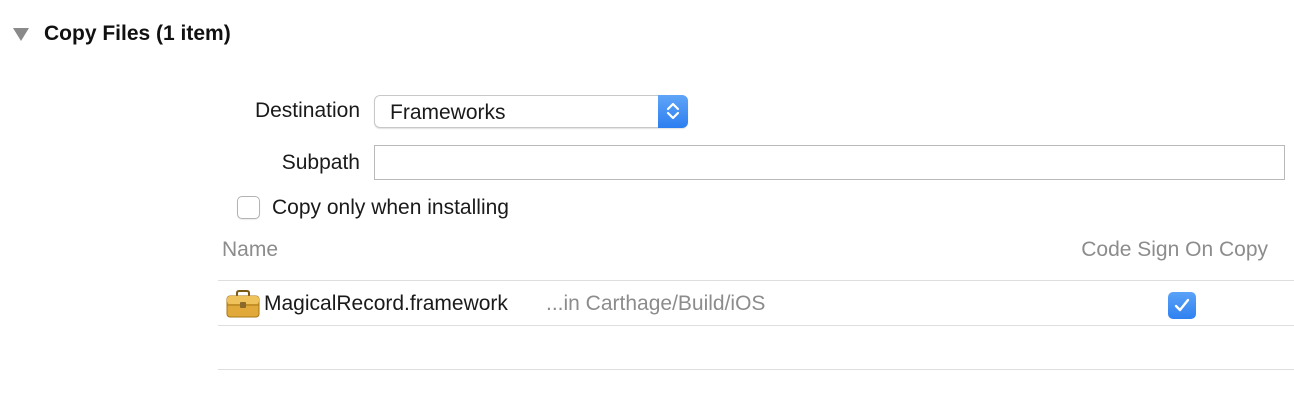 The image size is (1294, 406). Describe the element at coordinates (756, 369) in the screenshot. I see `table-bottom-divider` at that location.